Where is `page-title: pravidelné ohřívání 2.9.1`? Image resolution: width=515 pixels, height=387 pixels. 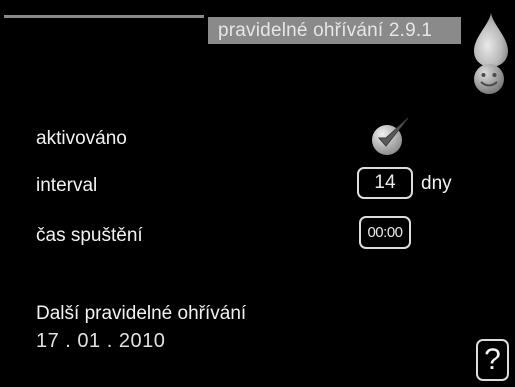
page-title: pravidelné ohřívání 2.9.1 is located at coordinates (334, 30).